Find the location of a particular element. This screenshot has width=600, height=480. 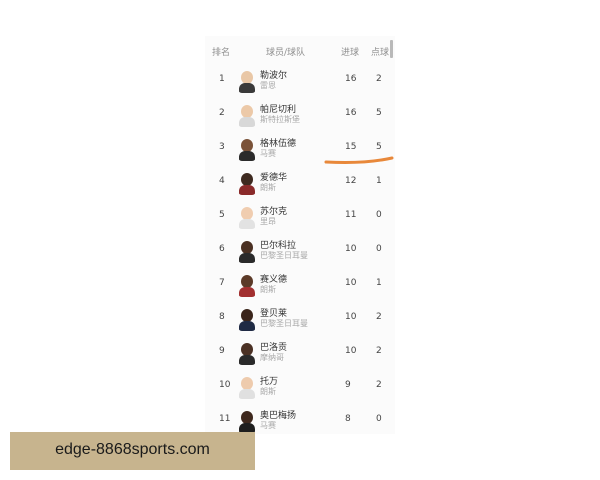

rank-cell: 4 is located at coordinates (222, 181).